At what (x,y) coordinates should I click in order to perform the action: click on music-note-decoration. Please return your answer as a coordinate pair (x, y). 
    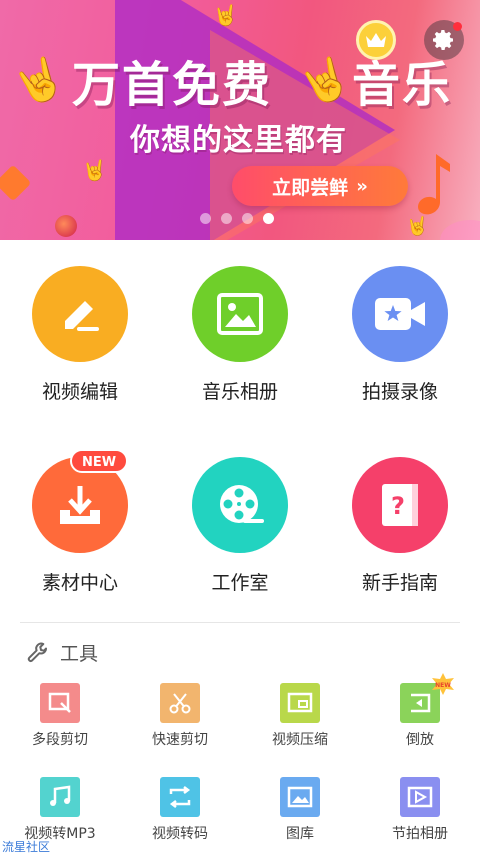
    Looking at the image, I should click on (434, 184).